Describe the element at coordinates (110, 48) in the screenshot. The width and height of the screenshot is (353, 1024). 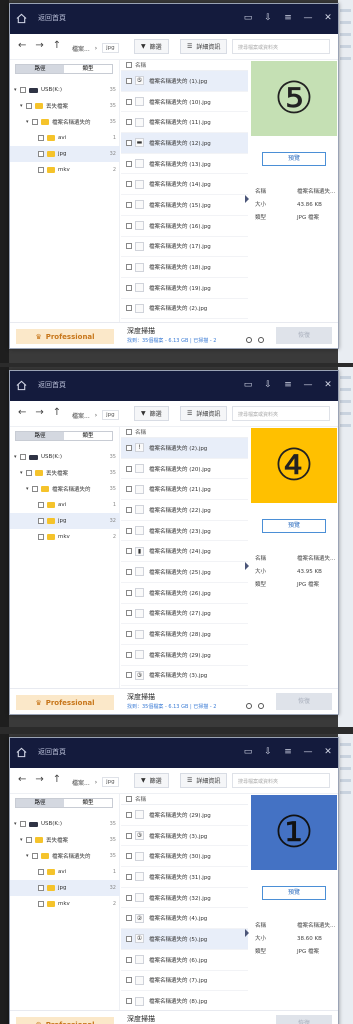
I see `breadcrumb-current: jpg` at that location.